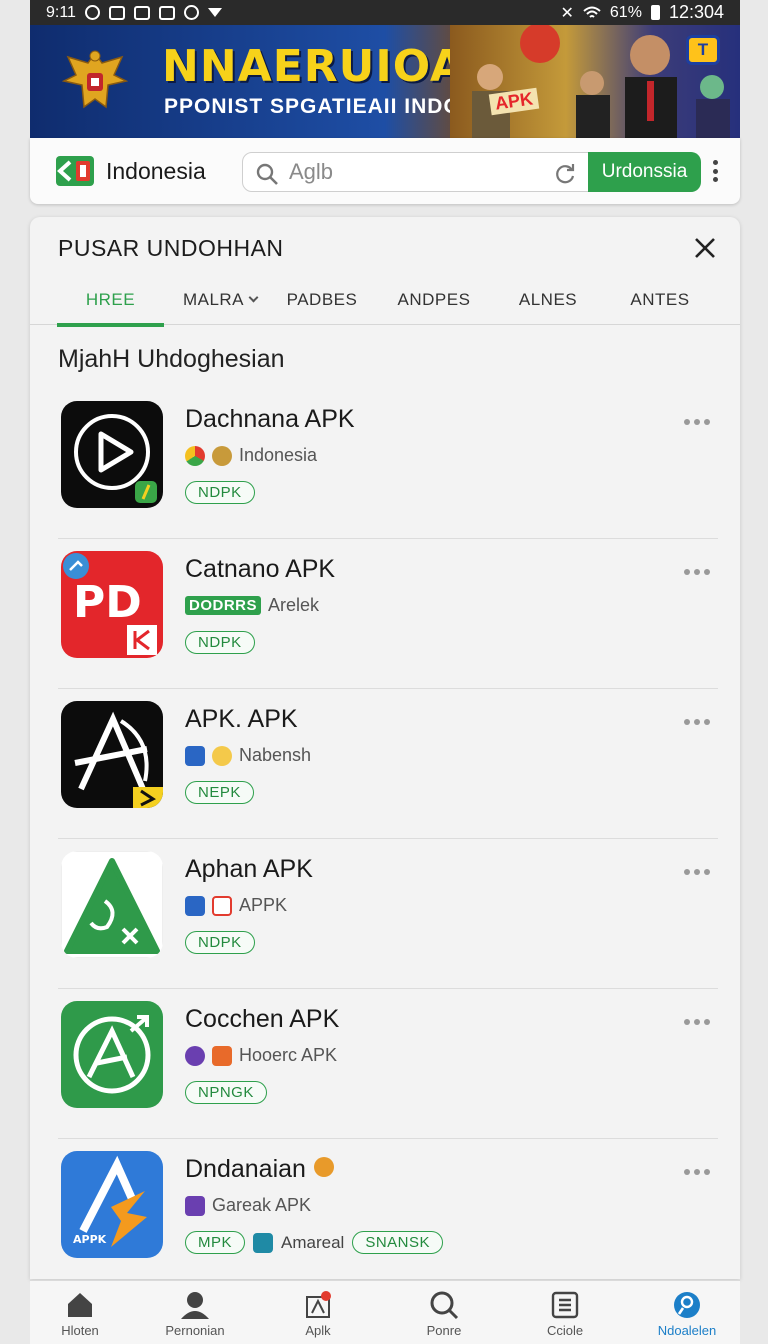 This screenshot has width=768, height=1344. I want to click on emoji-icon, so click(222, 755).